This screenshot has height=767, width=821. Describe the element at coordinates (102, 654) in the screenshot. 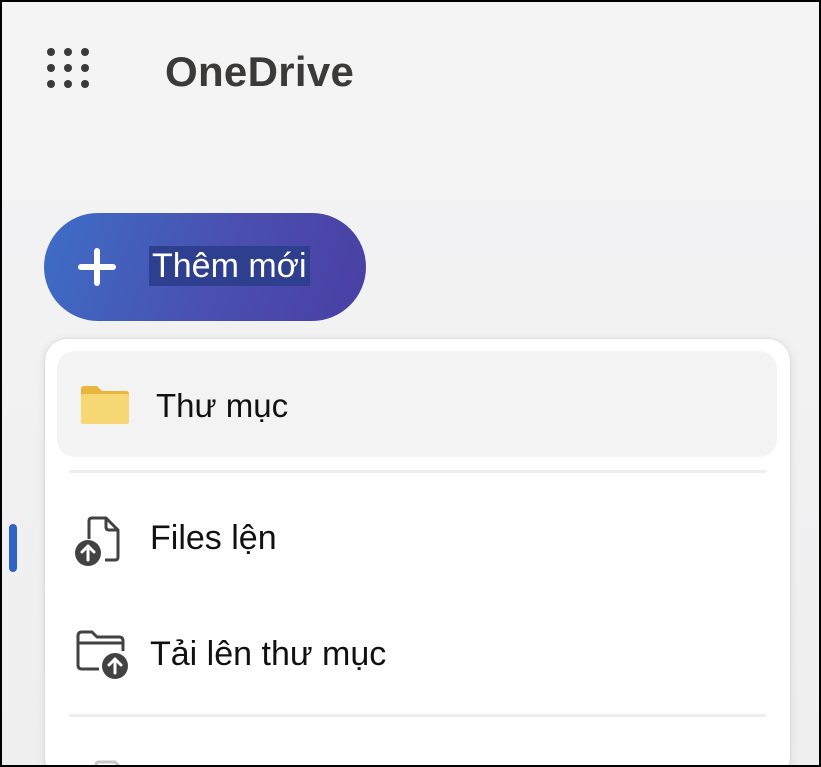

I see `folder-upload-icon` at that location.